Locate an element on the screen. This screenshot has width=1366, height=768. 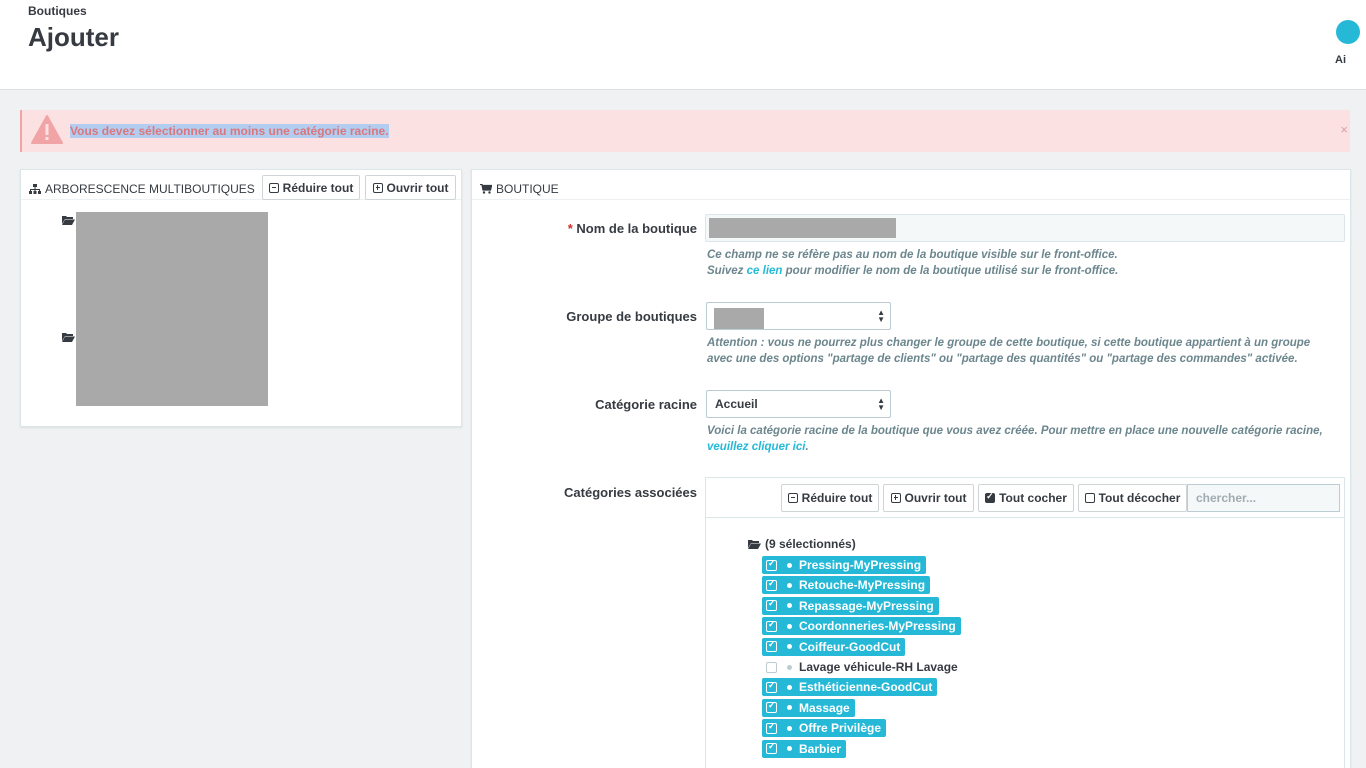
category-tree-item: Retouche-MyPressing is located at coordinates (846, 585).